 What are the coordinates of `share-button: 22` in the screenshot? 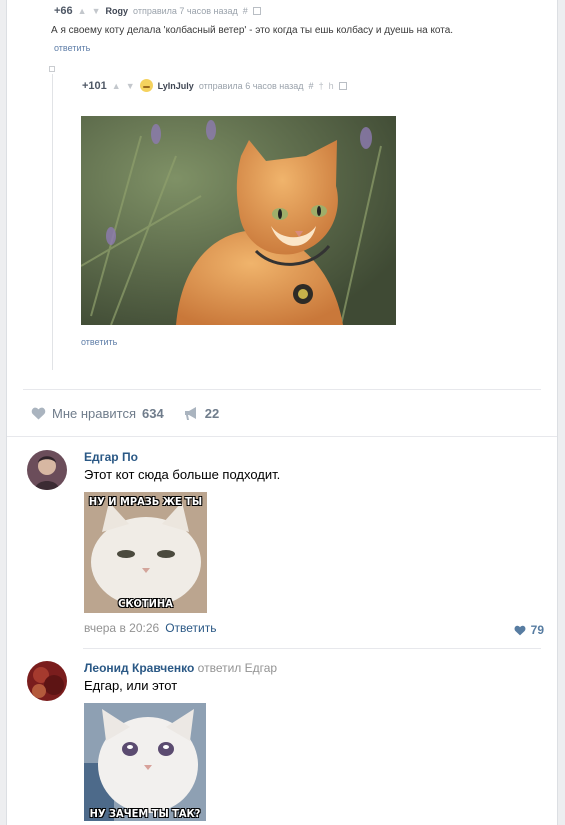 It's located at (201, 413).